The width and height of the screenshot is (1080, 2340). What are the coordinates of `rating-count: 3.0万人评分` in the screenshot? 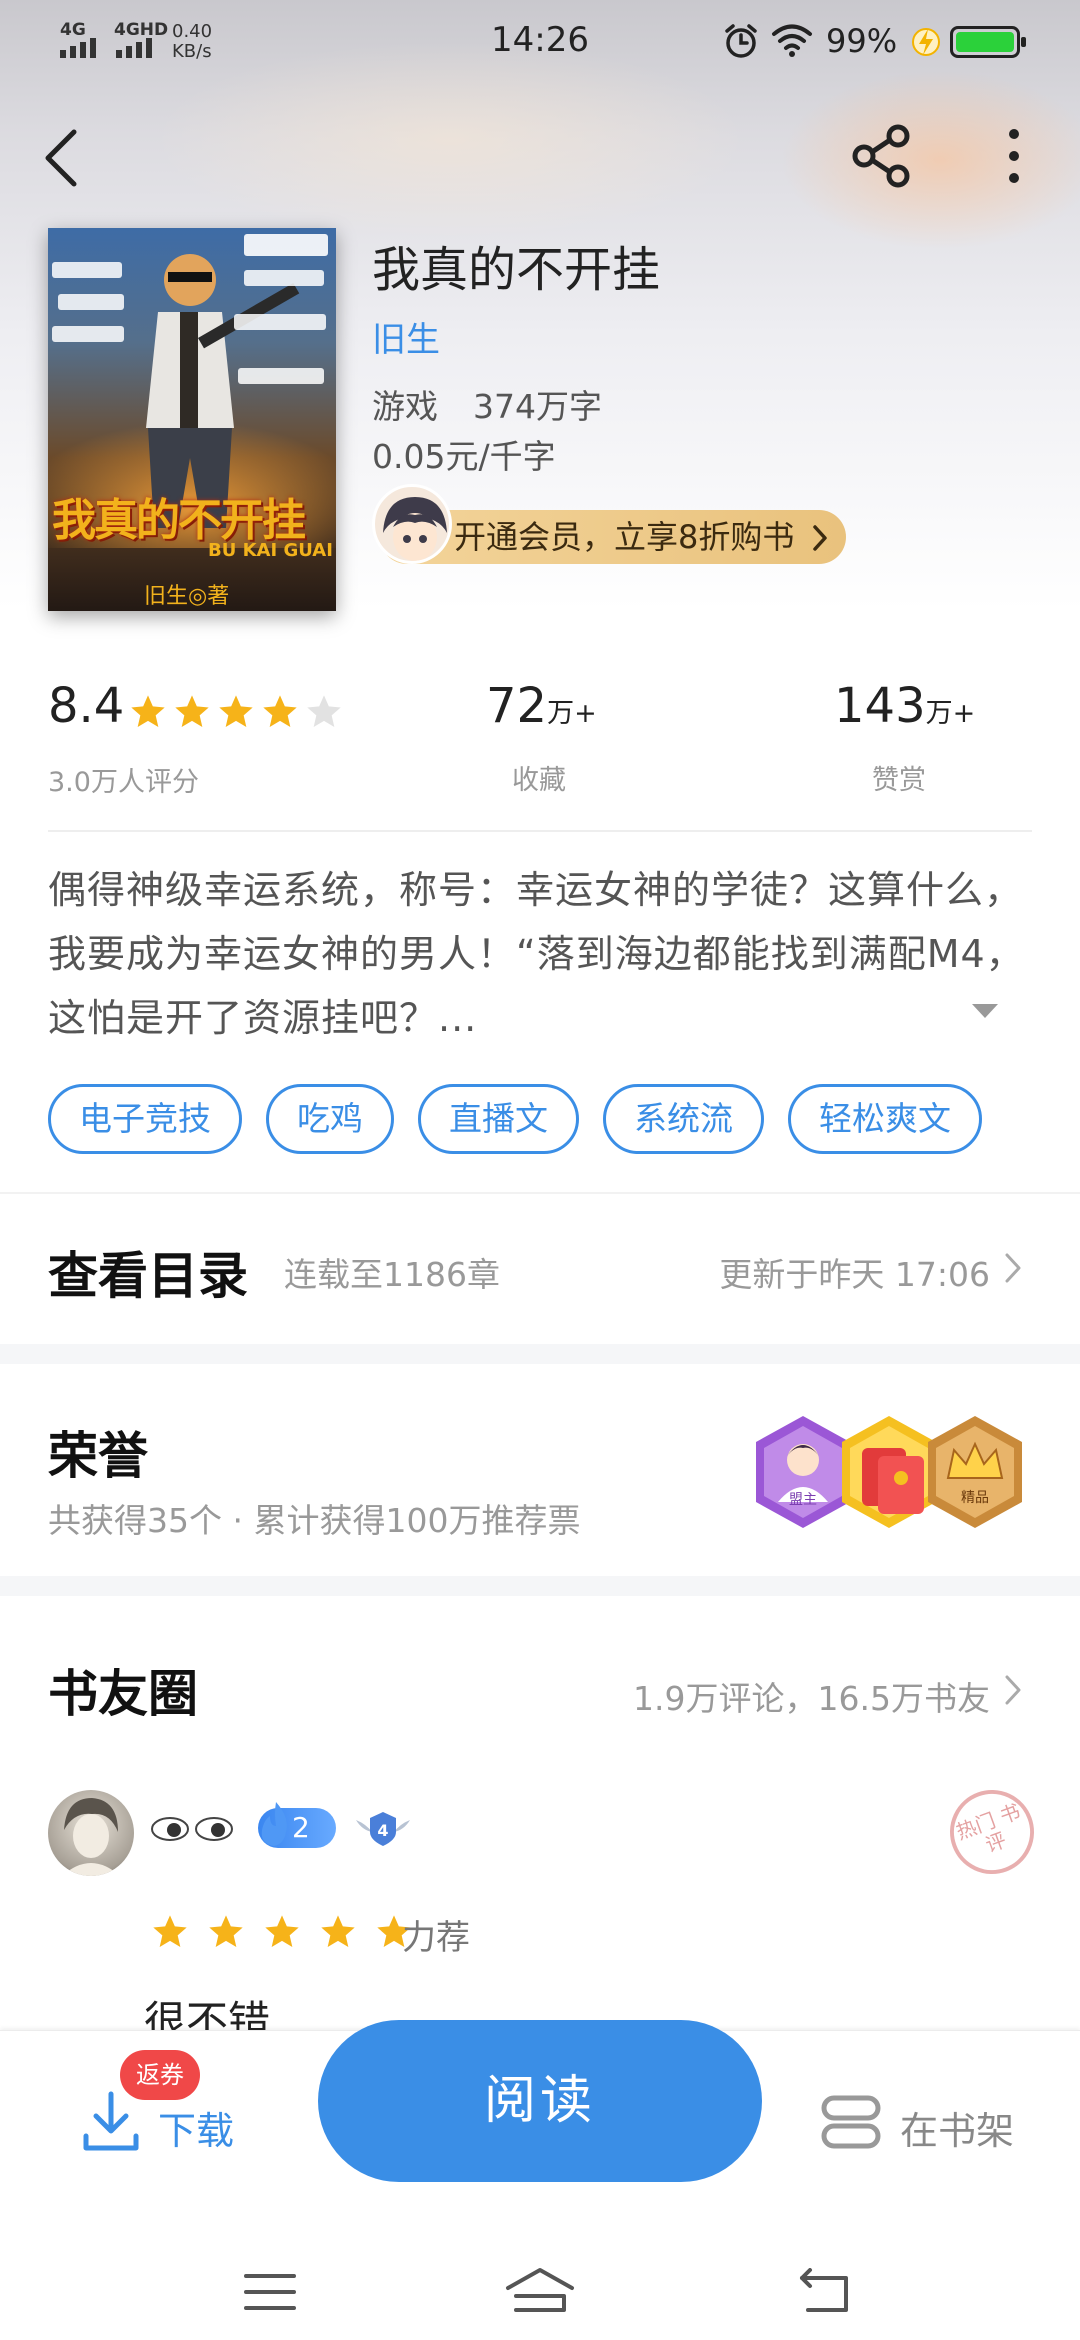 It's located at (123, 782).